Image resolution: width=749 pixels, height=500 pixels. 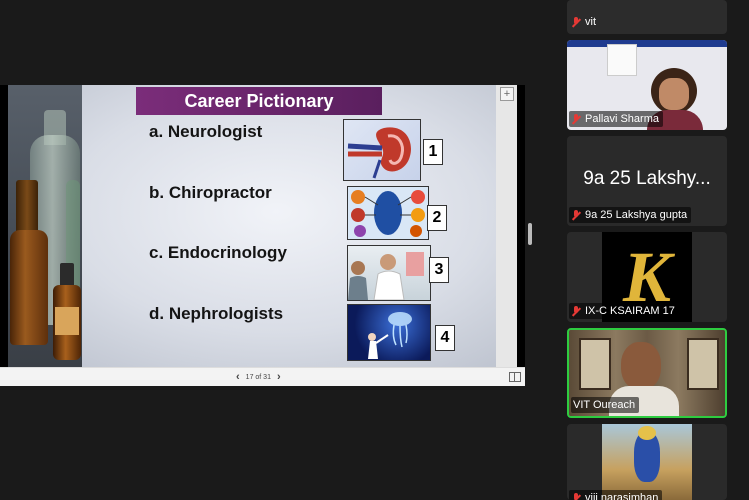 I want to click on kidney-image, so click(x=382, y=150).